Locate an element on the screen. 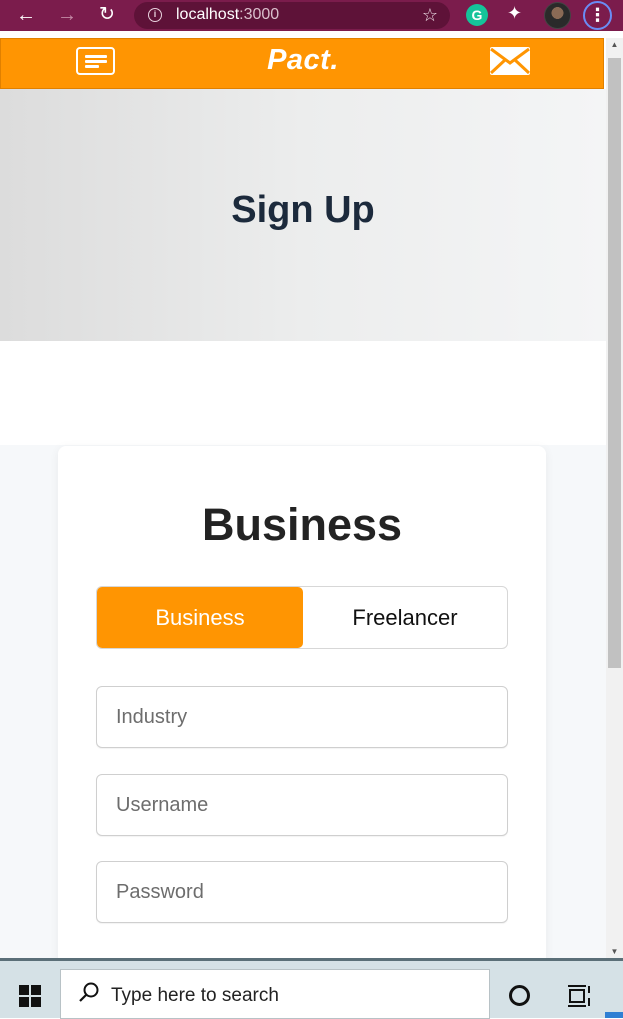 The height and width of the screenshot is (1019, 623). business-toggle-button: Business is located at coordinates (200, 617).